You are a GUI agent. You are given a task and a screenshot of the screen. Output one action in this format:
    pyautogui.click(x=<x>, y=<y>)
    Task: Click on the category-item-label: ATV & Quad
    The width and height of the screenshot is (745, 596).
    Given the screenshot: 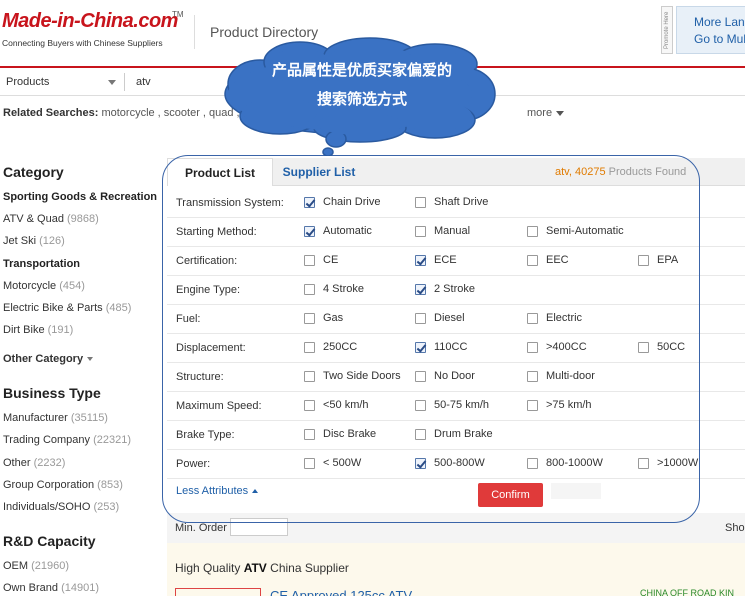 What is the action you would take?
    pyautogui.click(x=33, y=219)
    